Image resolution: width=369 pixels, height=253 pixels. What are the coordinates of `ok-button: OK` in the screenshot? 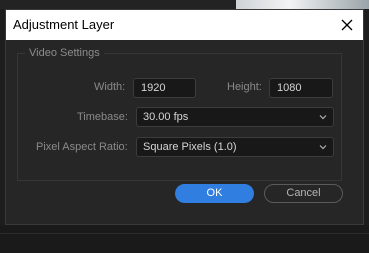 It's located at (214, 193).